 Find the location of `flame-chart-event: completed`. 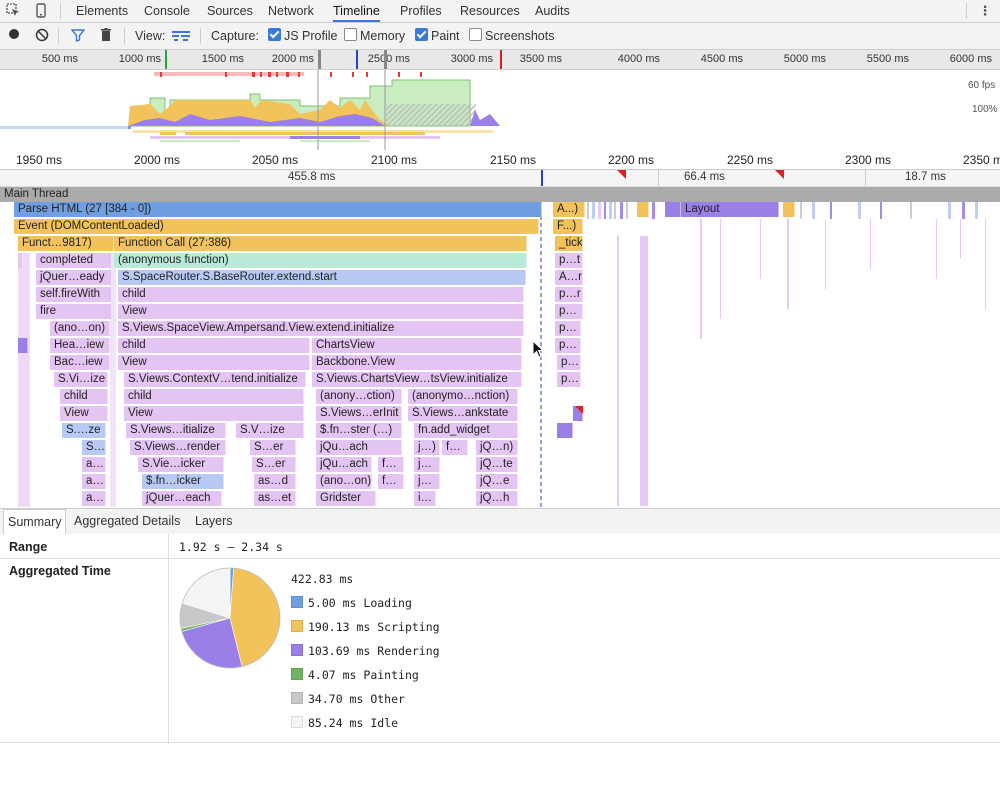

flame-chart-event: completed is located at coordinates (74, 260).